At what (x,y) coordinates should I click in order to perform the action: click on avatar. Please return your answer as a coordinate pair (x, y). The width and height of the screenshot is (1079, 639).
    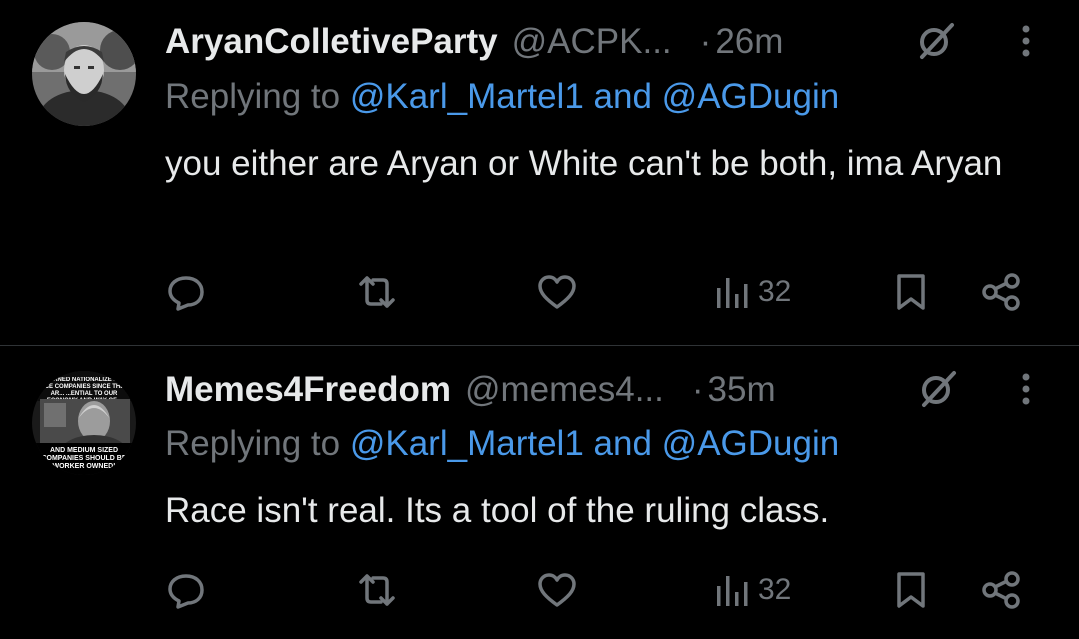
    Looking at the image, I should click on (84, 74).